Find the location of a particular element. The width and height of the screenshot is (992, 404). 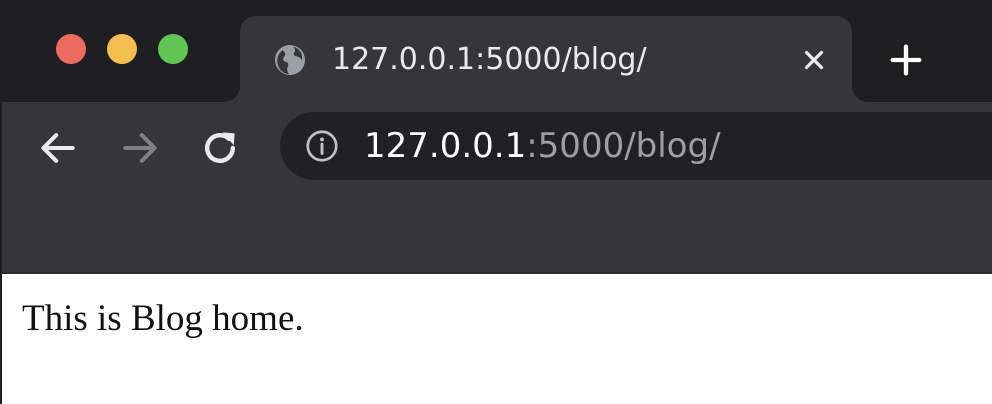

page-body-text: This is Blog home. is located at coordinates (163, 318).